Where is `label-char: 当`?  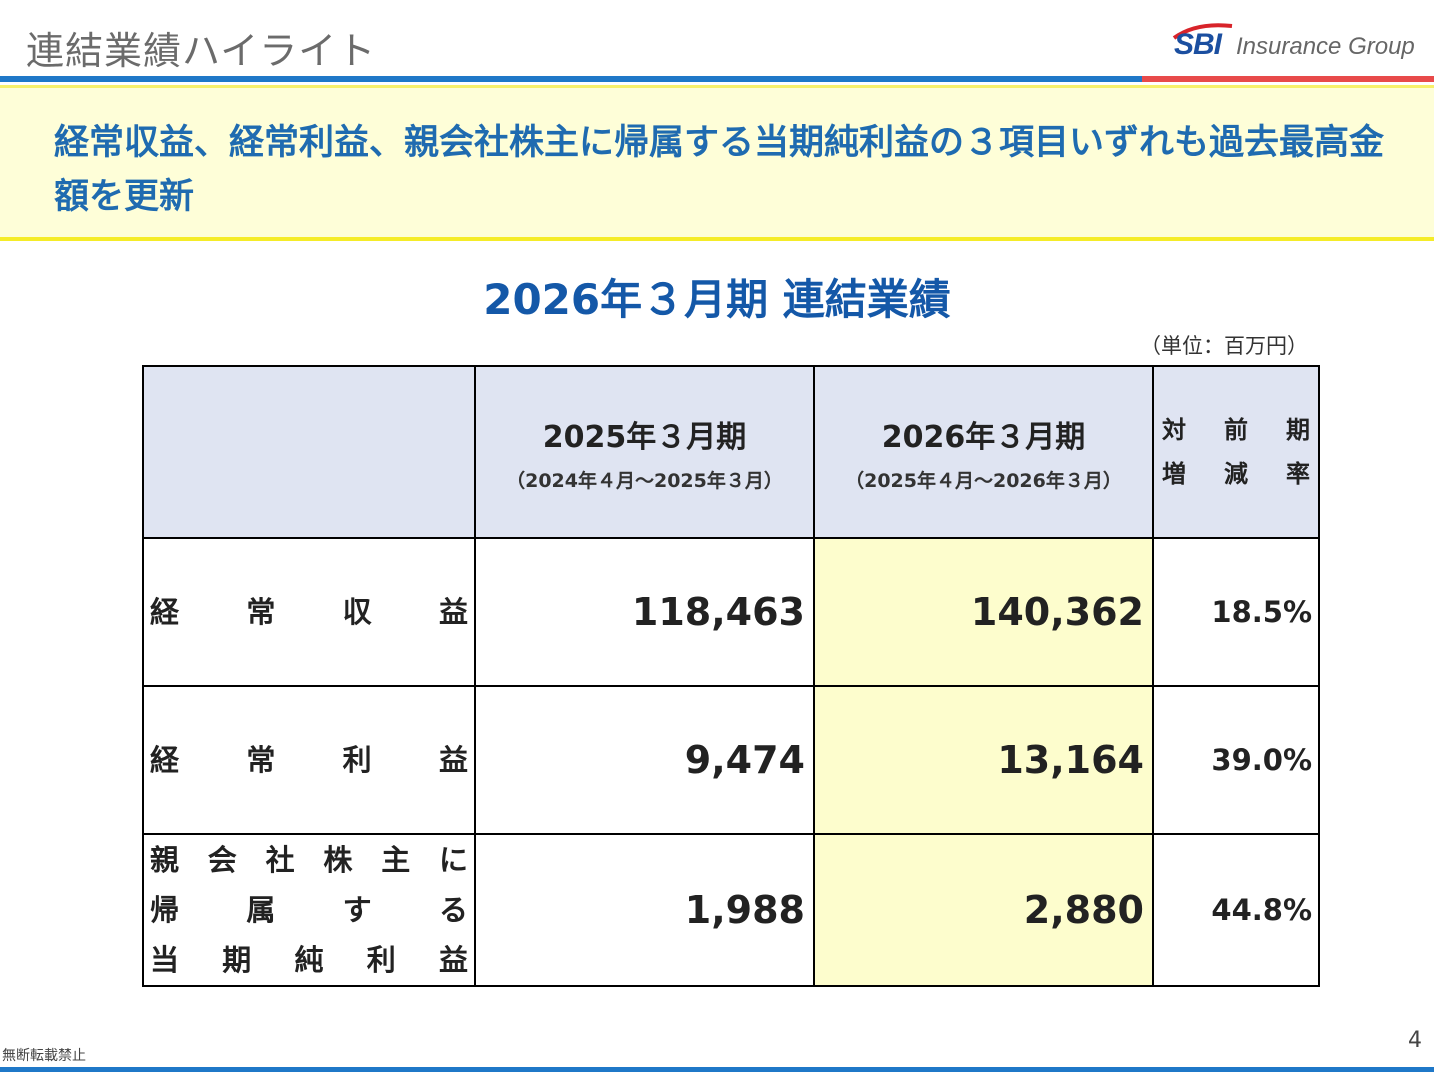
label-char: 当 is located at coordinates (165, 960).